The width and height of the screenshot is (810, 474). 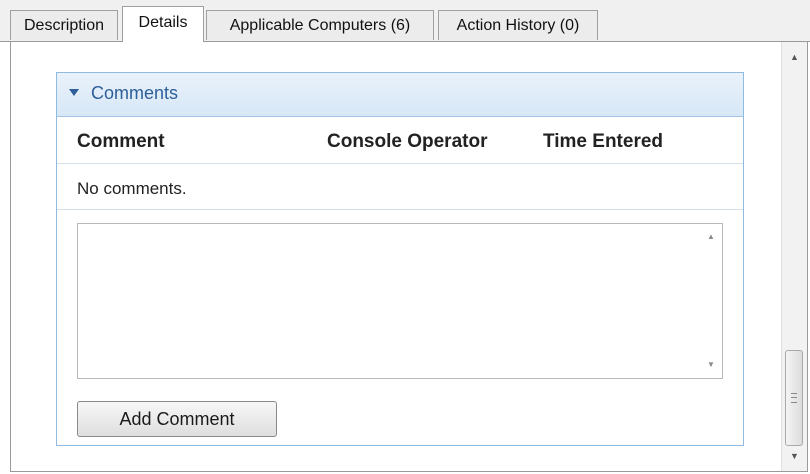 What do you see at coordinates (121, 141) in the screenshot?
I see `column-header-comment: Comment` at bounding box center [121, 141].